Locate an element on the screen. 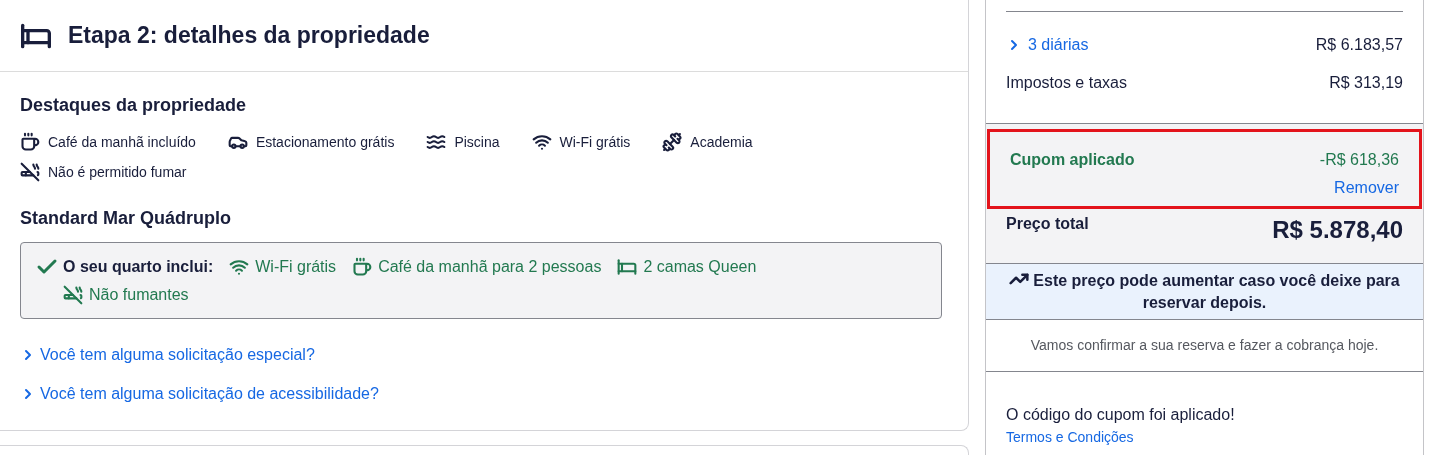 The width and height of the screenshot is (1450, 455). step-title: Etapa 2: detalhes da propriedade is located at coordinates (249, 36).